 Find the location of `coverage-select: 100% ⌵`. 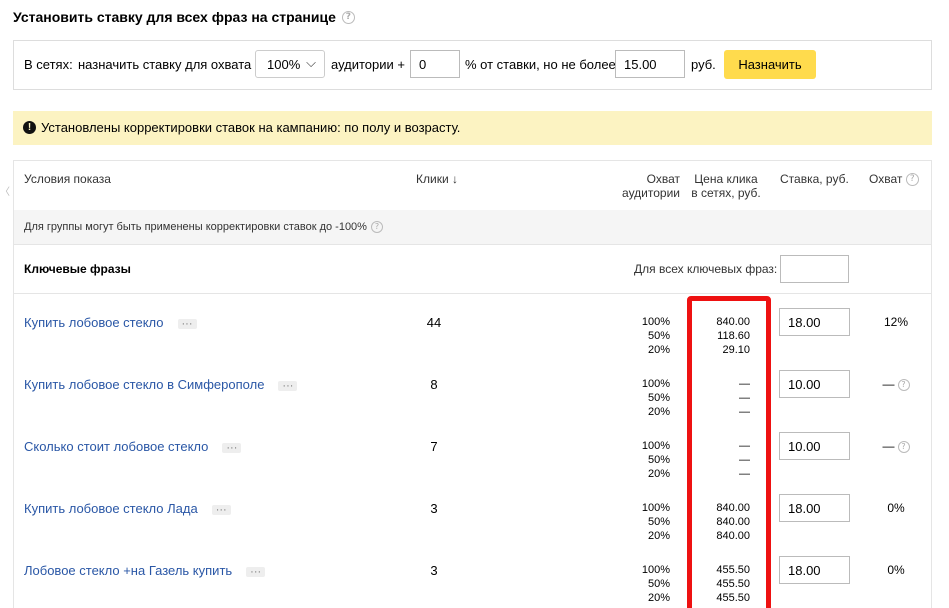

coverage-select: 100% ⌵ is located at coordinates (290, 64).